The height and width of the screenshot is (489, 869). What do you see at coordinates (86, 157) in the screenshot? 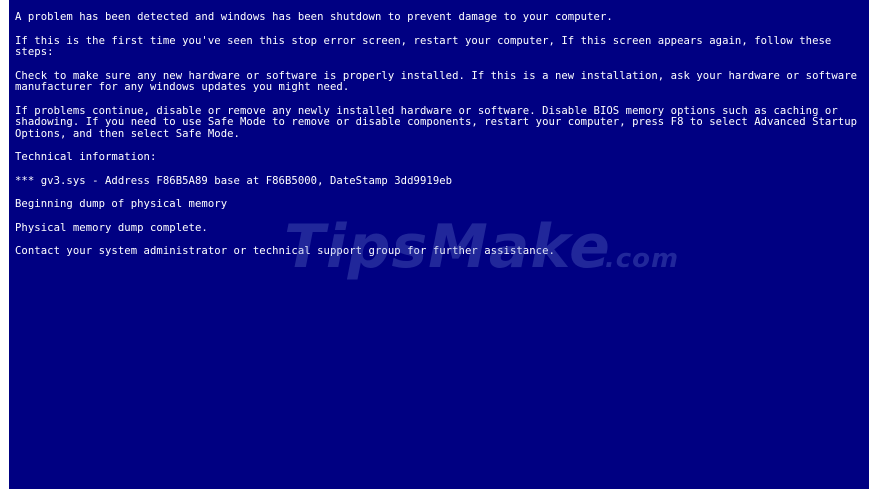
I see `technical-info-heading: Technical information:` at bounding box center [86, 157].